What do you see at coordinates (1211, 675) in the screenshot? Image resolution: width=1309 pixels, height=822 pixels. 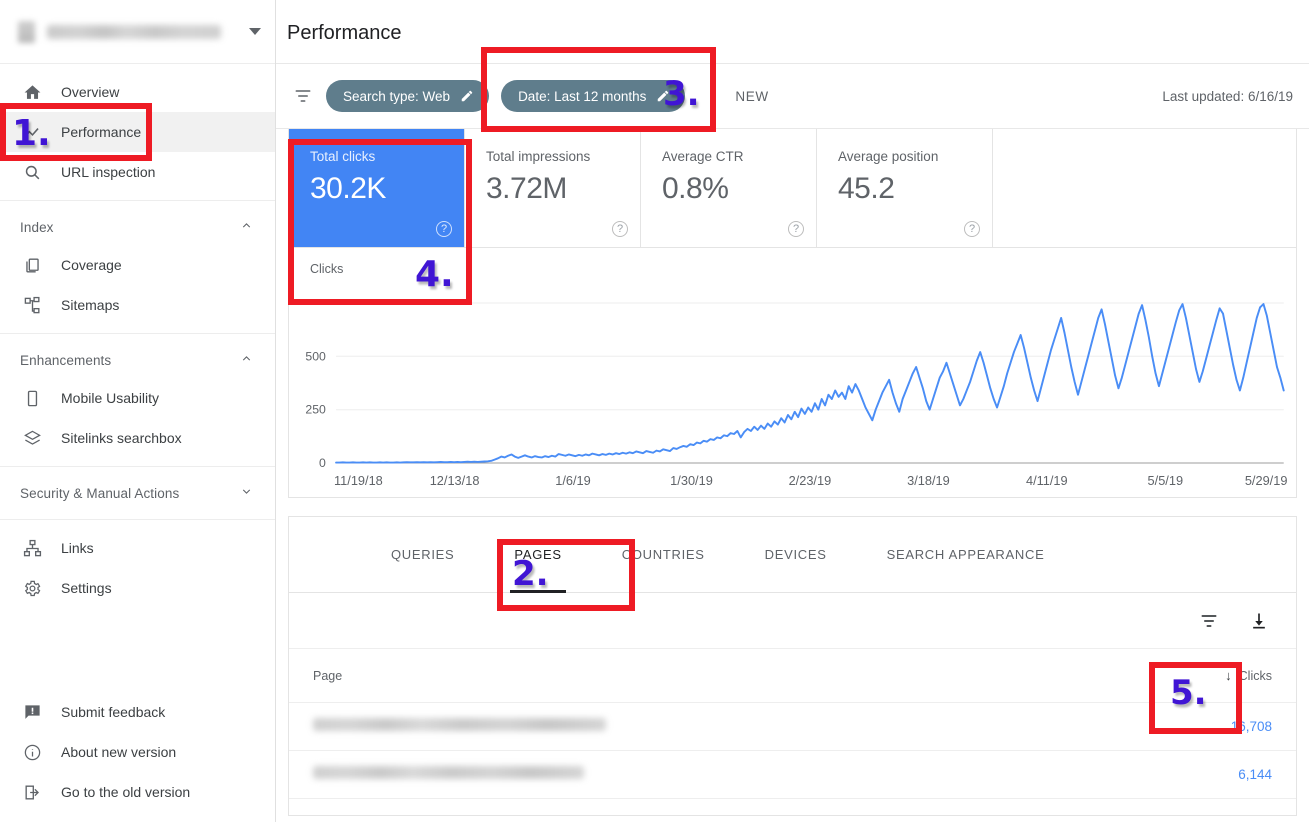 I see `table-column-clicks-sort: ↓ Clicks` at bounding box center [1211, 675].